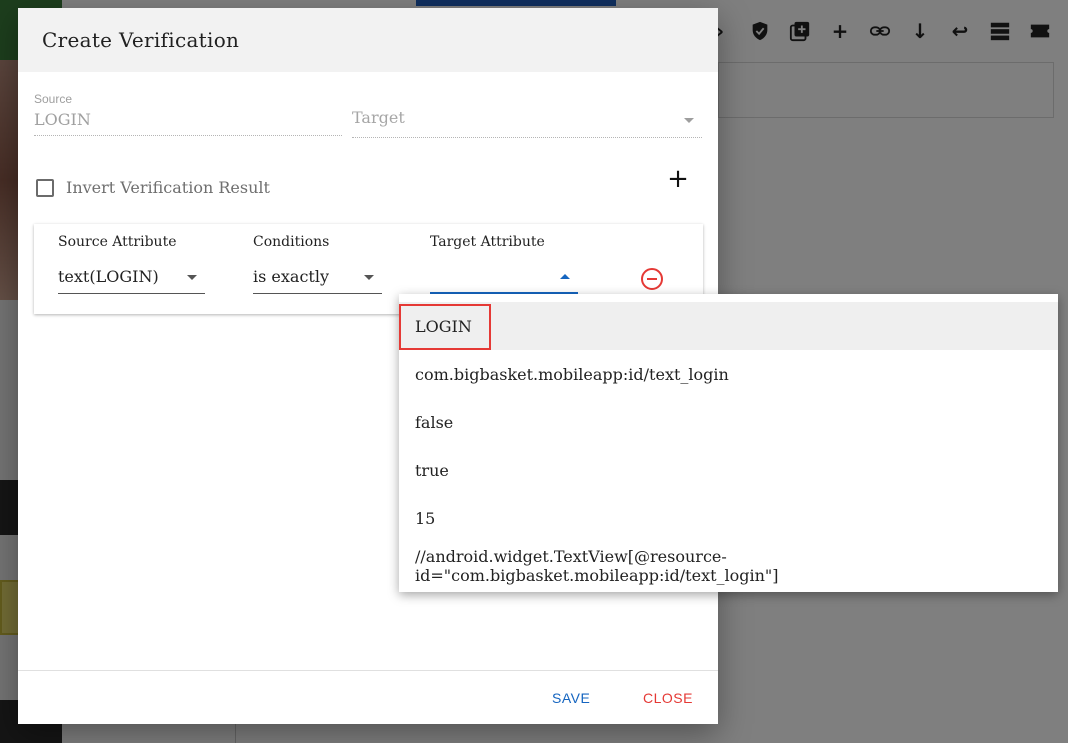 This screenshot has width=1068, height=743. I want to click on remove-circle-icon, so click(652, 279).